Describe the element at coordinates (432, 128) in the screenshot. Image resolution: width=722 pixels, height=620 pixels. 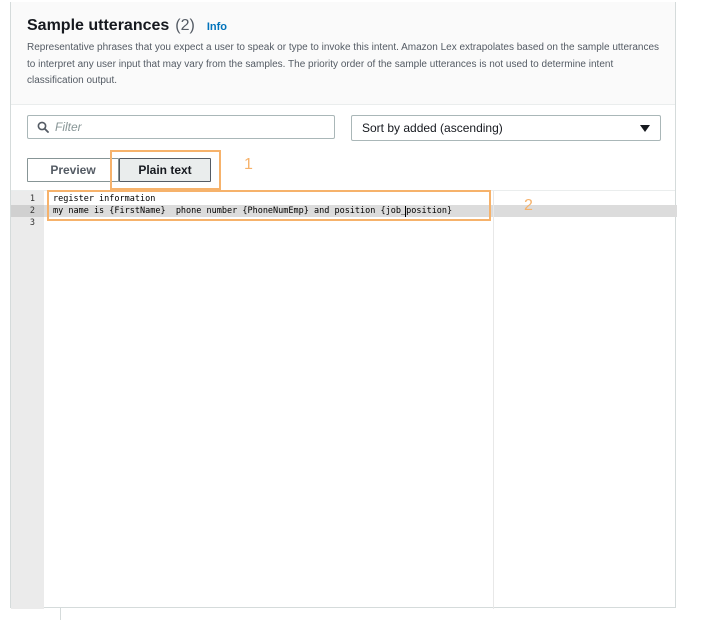
I see `sort-selected-value: Sort by added (ascending)` at that location.